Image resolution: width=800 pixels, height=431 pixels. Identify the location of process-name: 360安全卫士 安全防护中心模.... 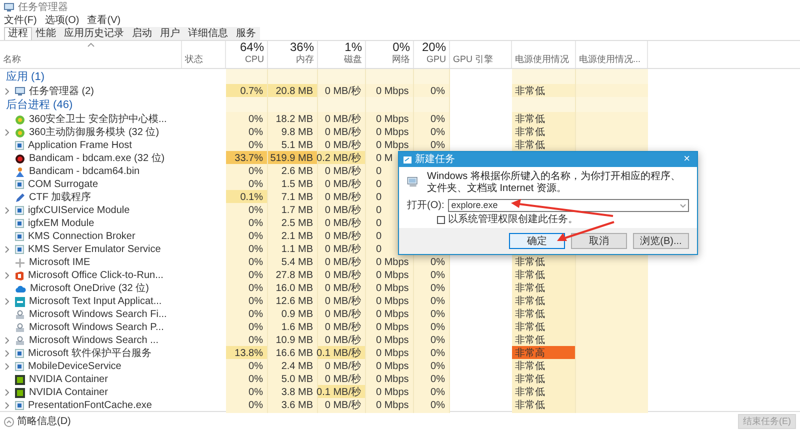
(98, 119).